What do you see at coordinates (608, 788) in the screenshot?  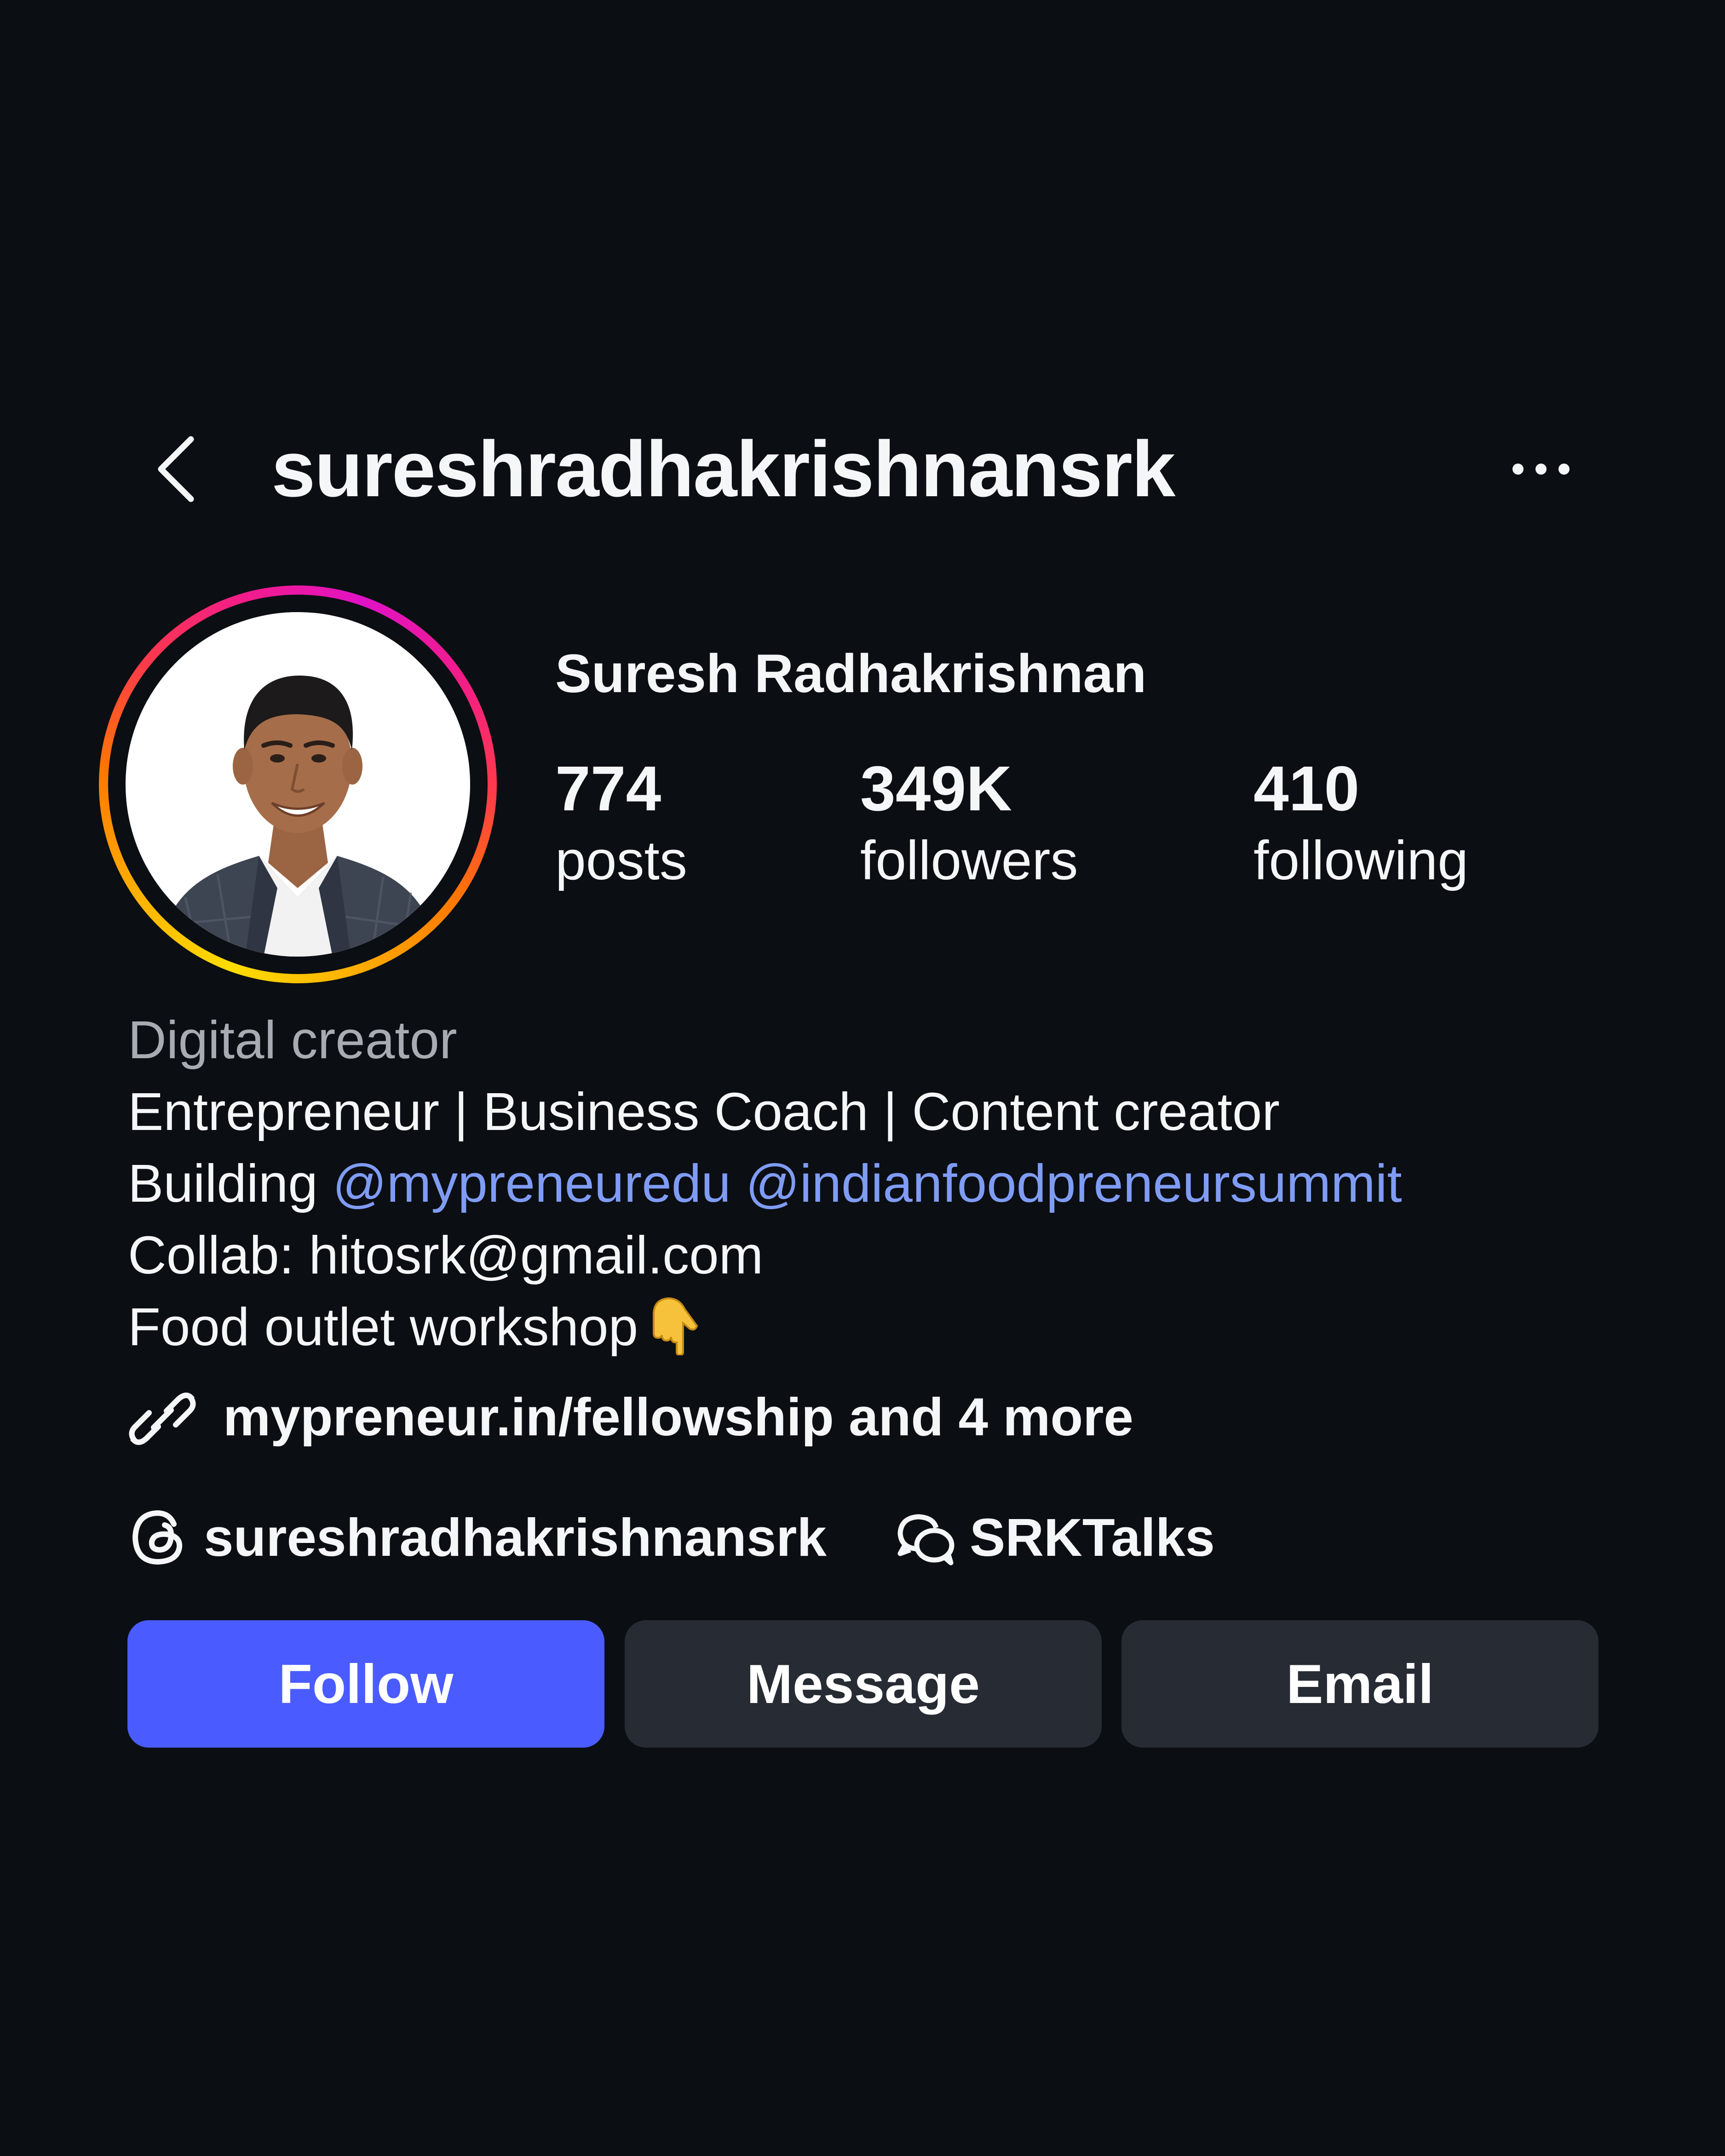 I see `posts-count: 774` at bounding box center [608, 788].